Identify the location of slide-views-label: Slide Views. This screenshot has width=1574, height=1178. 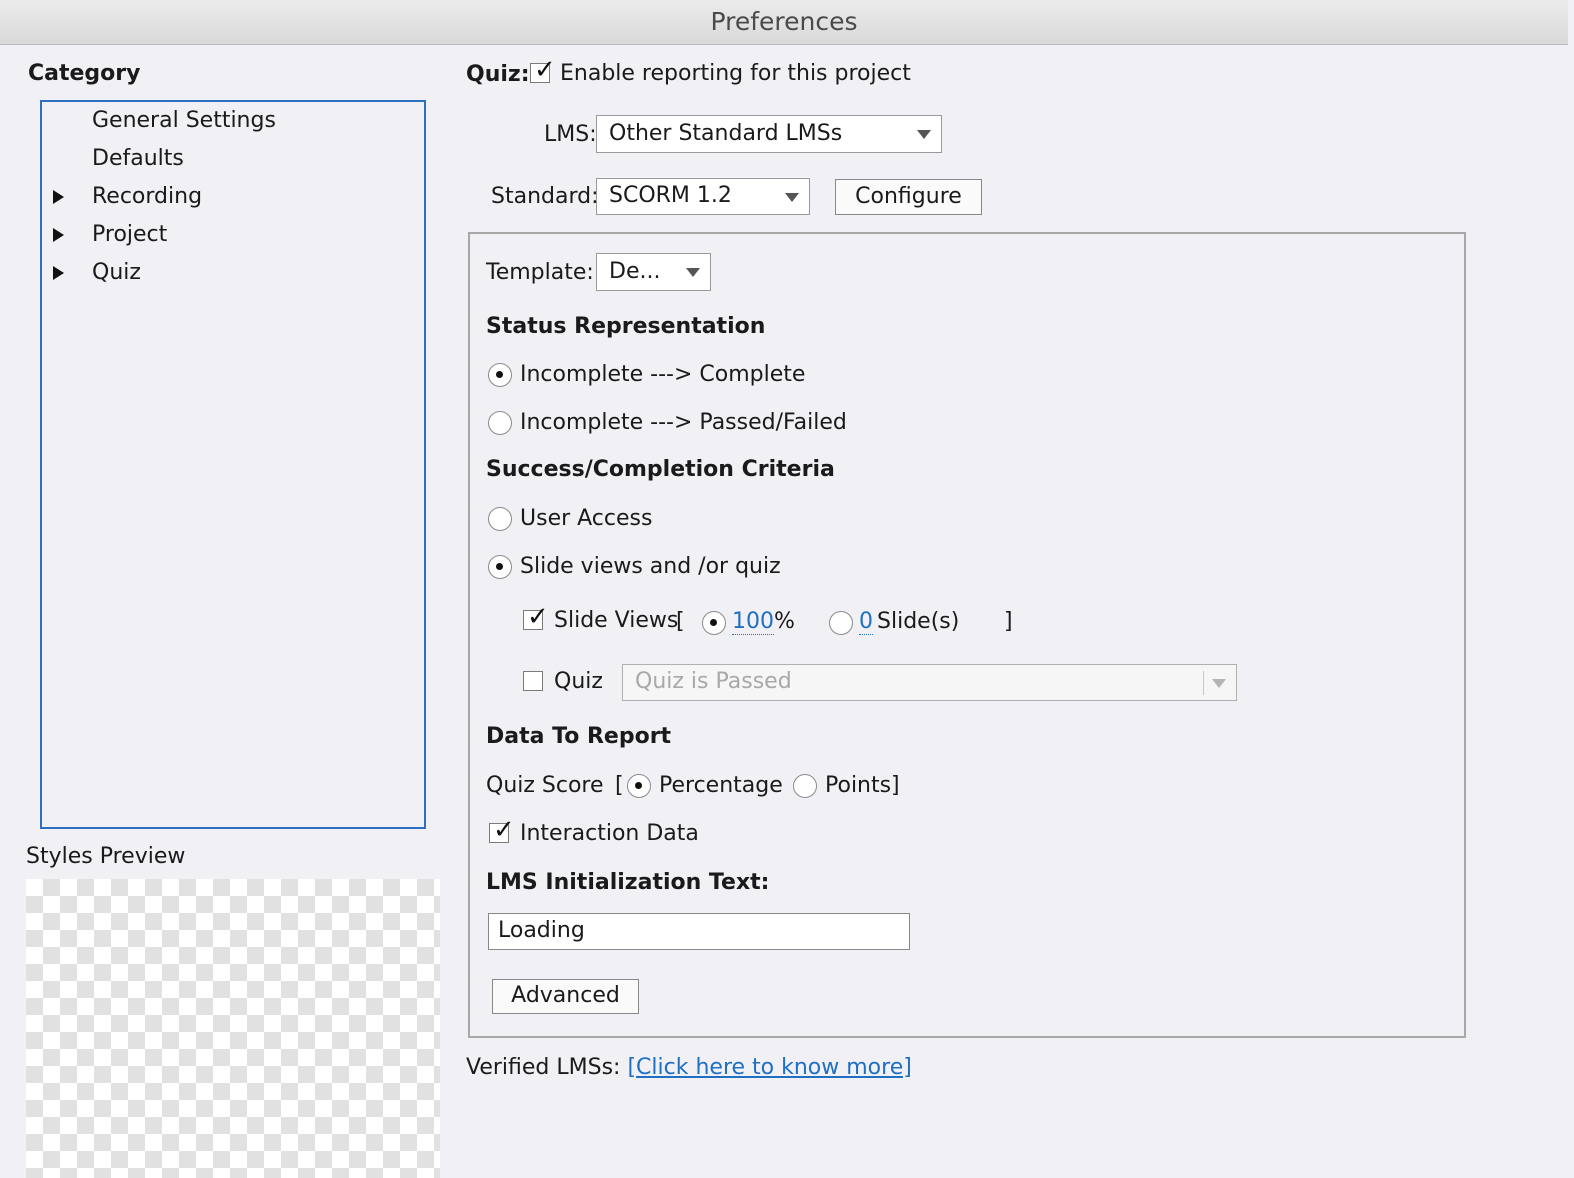
(616, 620).